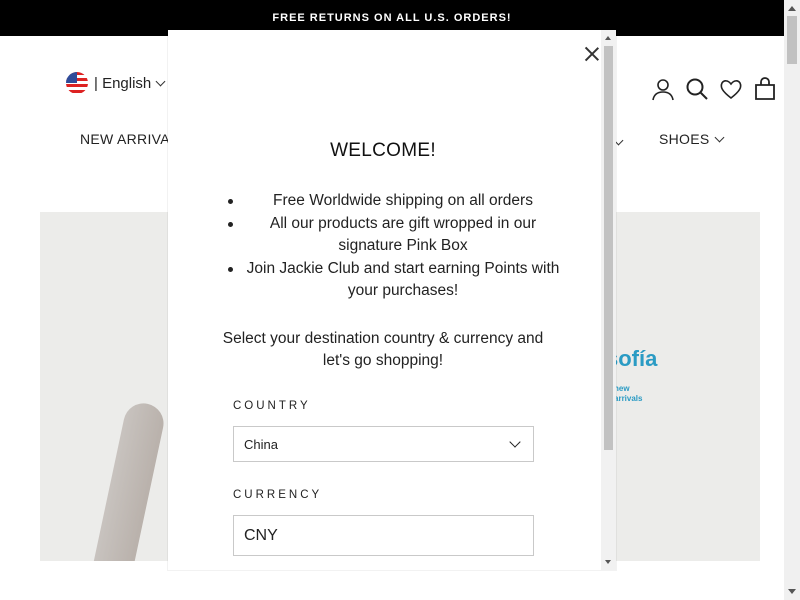 This screenshot has width=800, height=600. What do you see at coordinates (622, 388) in the screenshot?
I see `hero-subtitle-line1: new` at bounding box center [622, 388].